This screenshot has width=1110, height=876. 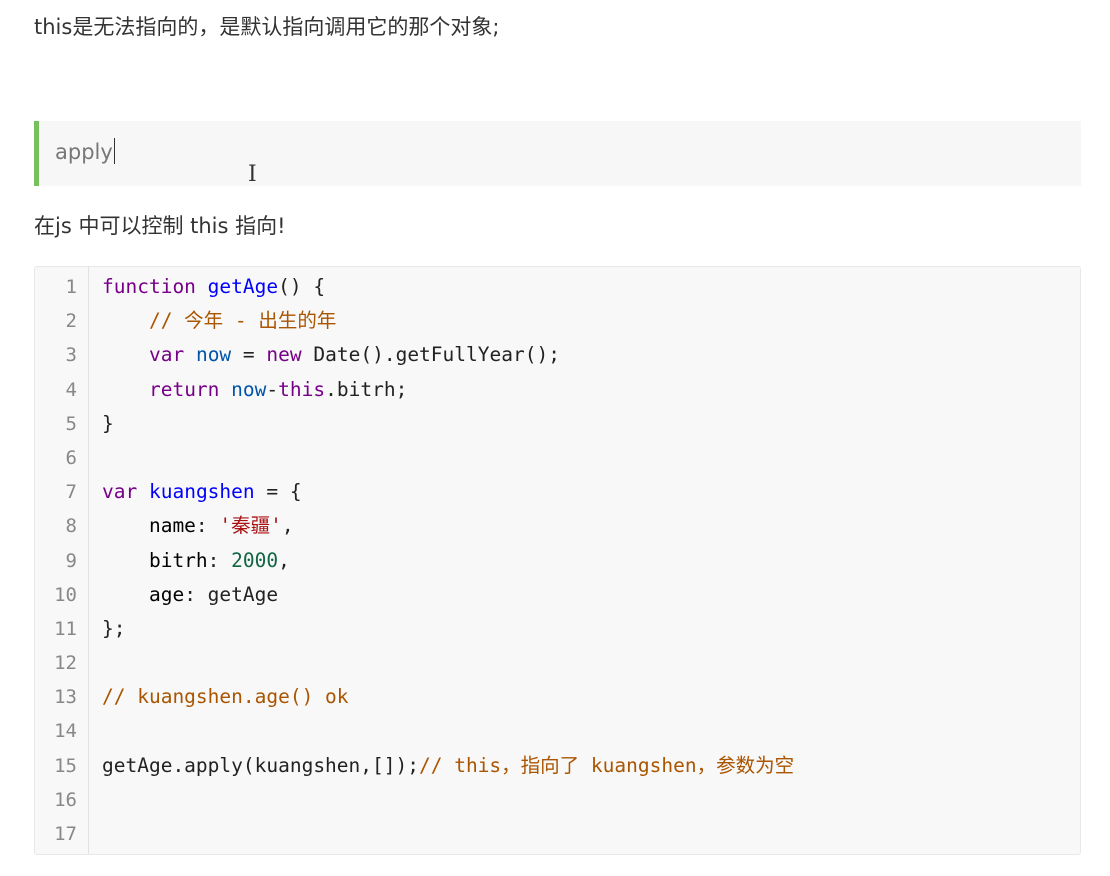 I want to click on code-line-13: // kuangshen.age() ok, so click(x=591, y=697).